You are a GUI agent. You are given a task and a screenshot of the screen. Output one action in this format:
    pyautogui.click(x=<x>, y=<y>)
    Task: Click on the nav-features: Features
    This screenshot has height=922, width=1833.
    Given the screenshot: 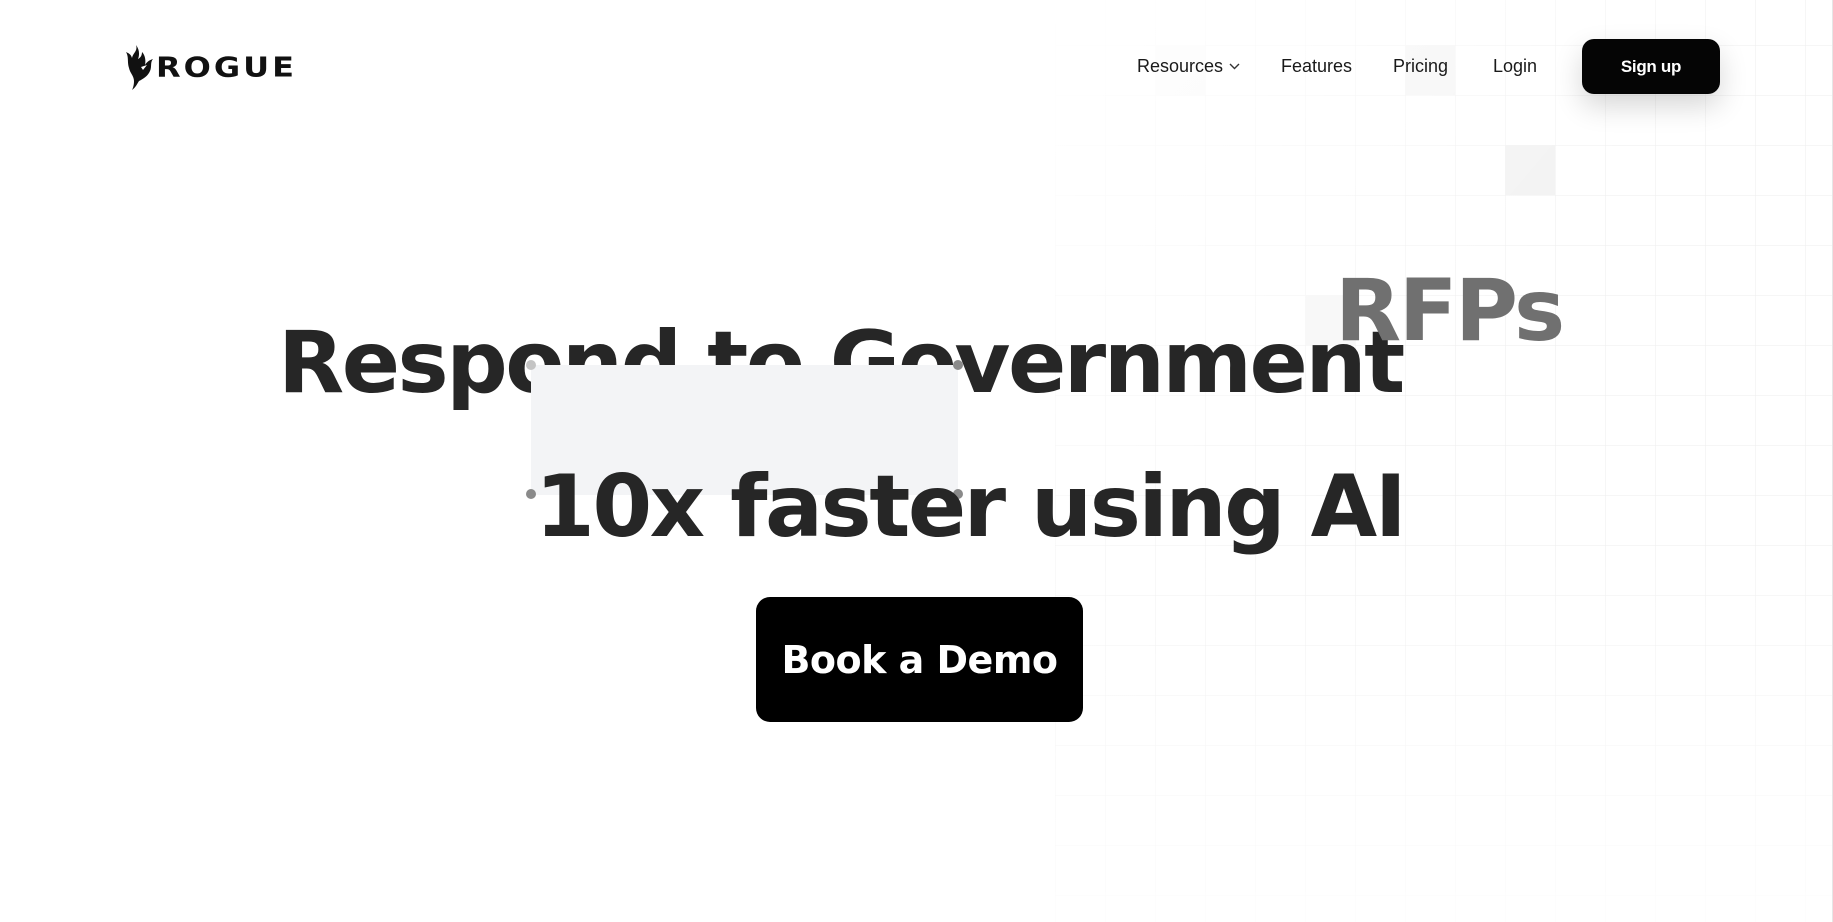 What is the action you would take?
    pyautogui.click(x=1316, y=66)
    